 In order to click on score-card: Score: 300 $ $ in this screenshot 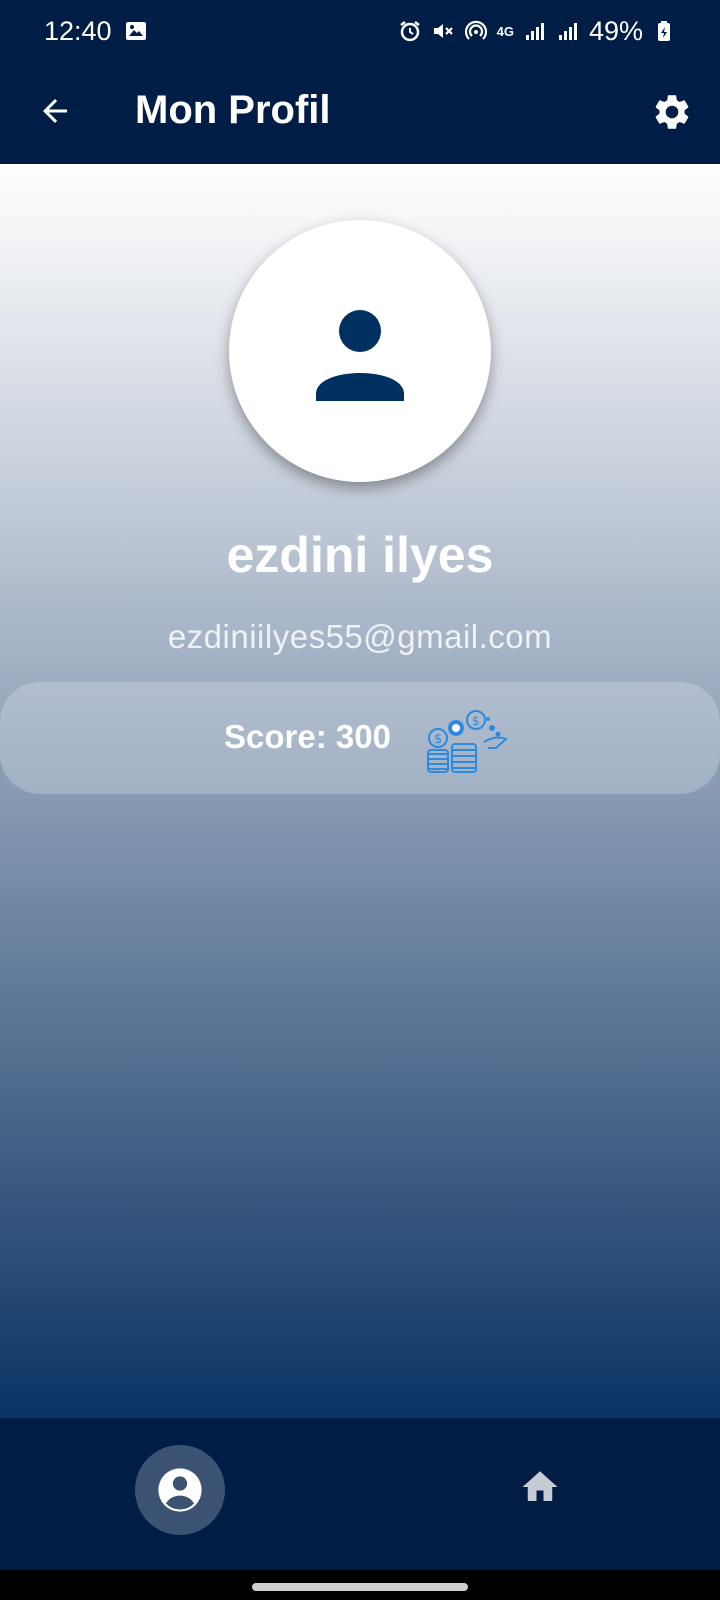, I will do `click(360, 738)`.